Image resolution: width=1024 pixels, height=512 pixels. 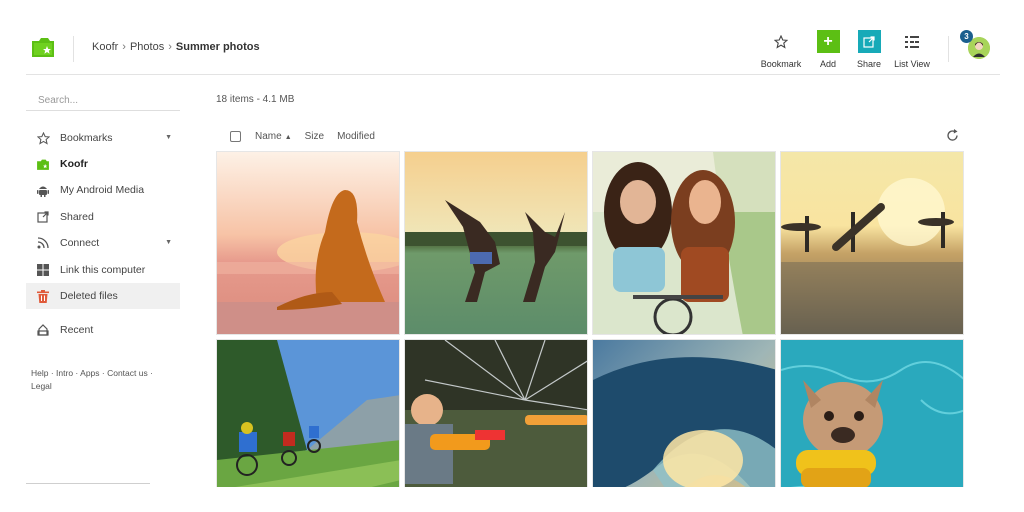 I want to click on sidebar-item-bookmarks: Bookmarks ▼, so click(x=103, y=138).